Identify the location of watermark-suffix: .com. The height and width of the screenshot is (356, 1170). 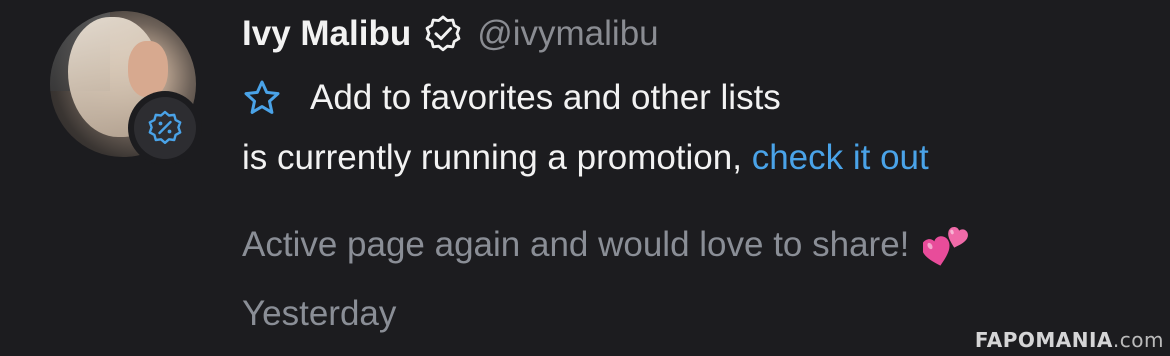
(1138, 340).